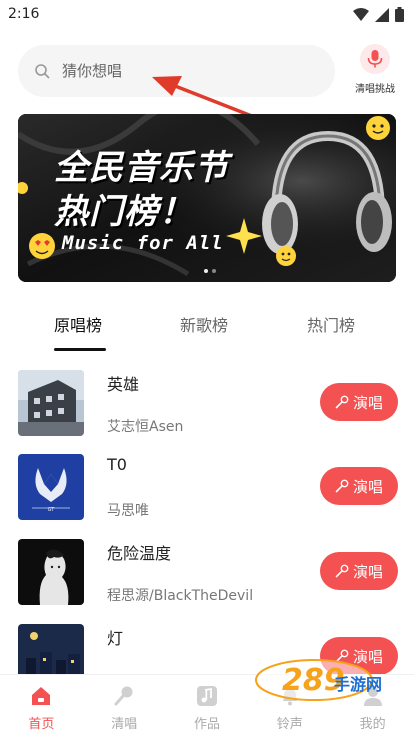 The height and width of the screenshot is (736, 414). Describe the element at coordinates (145, 427) in the screenshot. I see `song-artist: 艾志恒Asen` at that location.